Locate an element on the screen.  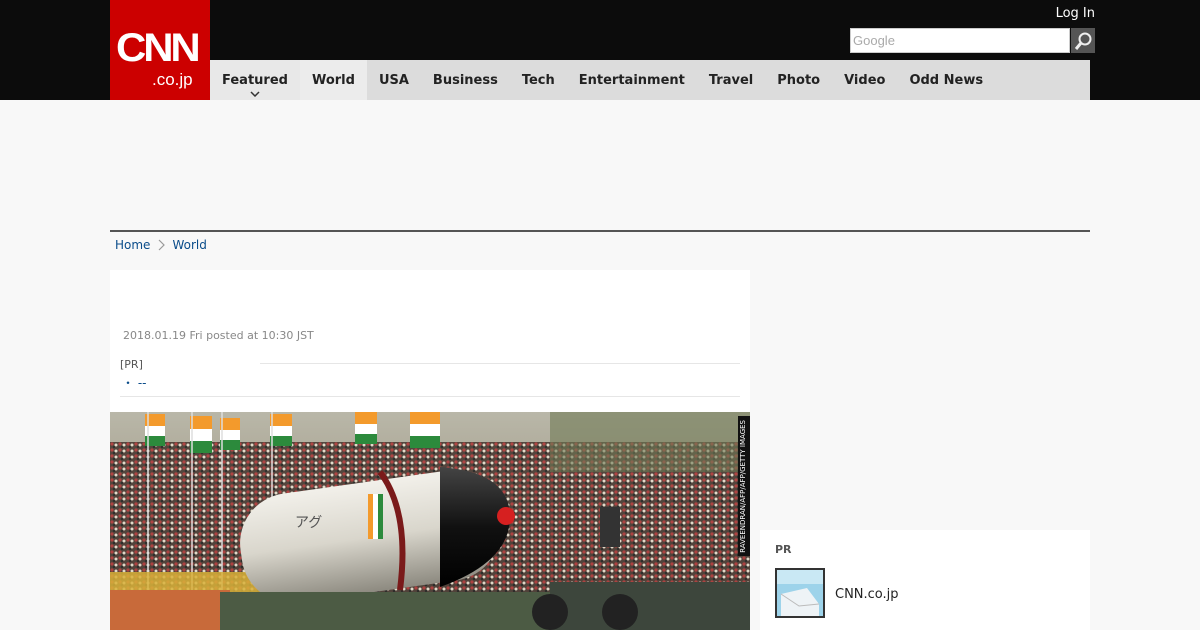
chevron-right-icon is located at coordinates (162, 245).